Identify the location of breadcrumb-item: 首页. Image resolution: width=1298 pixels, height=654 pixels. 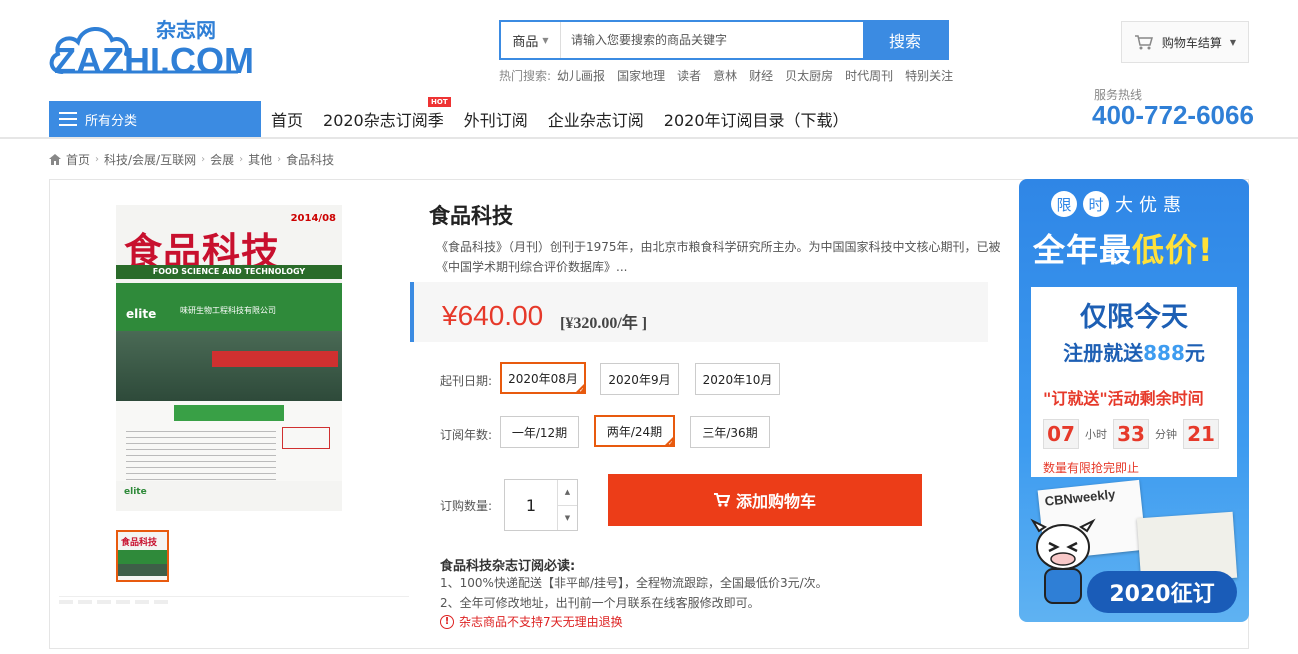
(78, 159).